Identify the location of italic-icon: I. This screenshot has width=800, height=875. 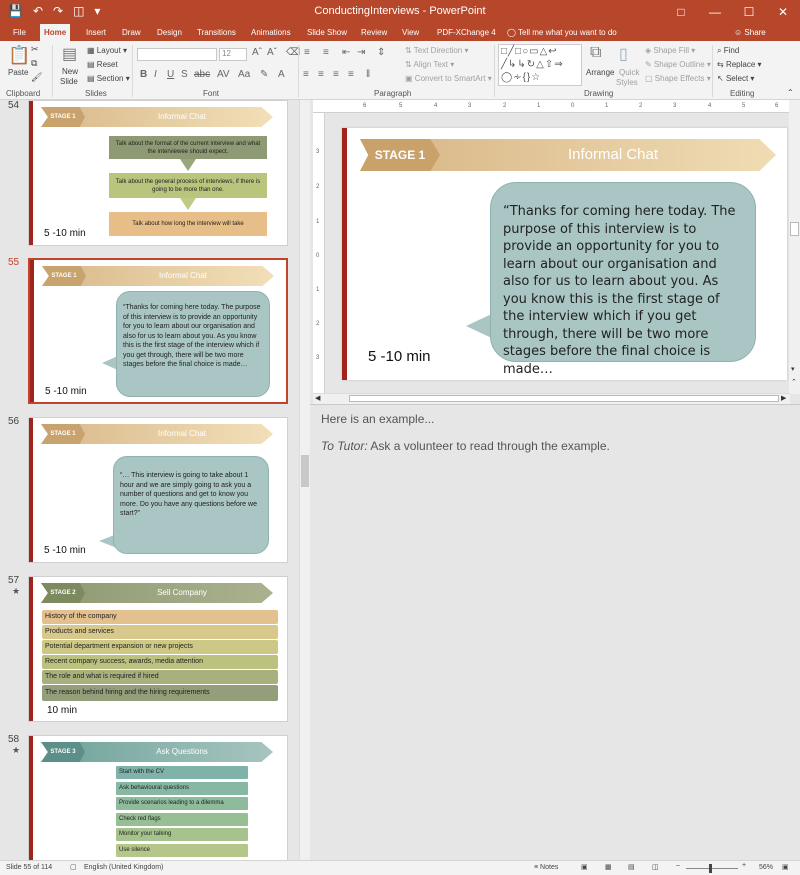
(155, 74).